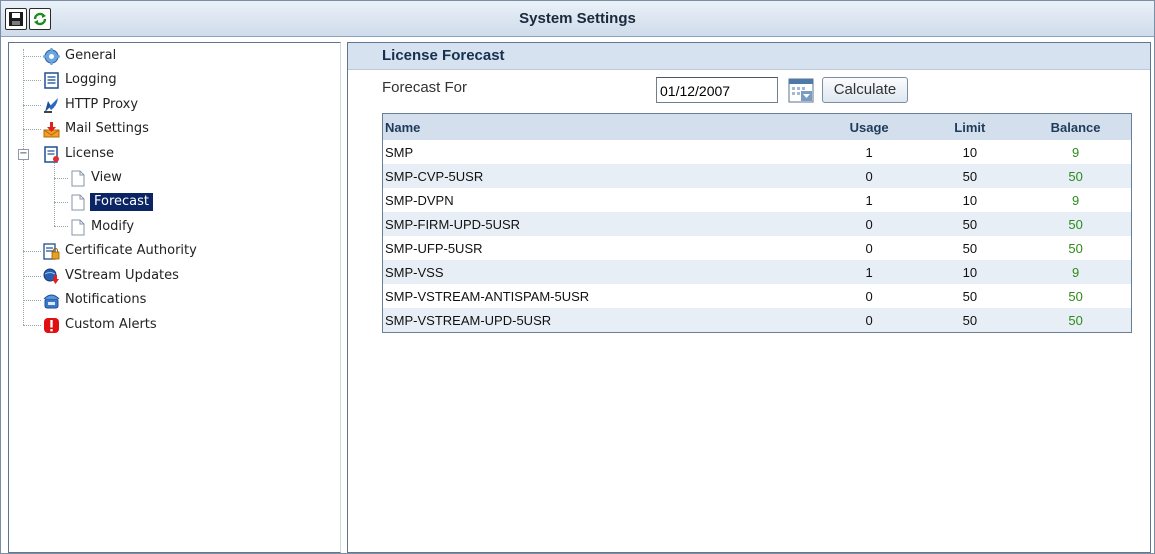 The width and height of the screenshot is (1155, 554). I want to click on cell-name: SMP-CVP-5USR, so click(600, 176).